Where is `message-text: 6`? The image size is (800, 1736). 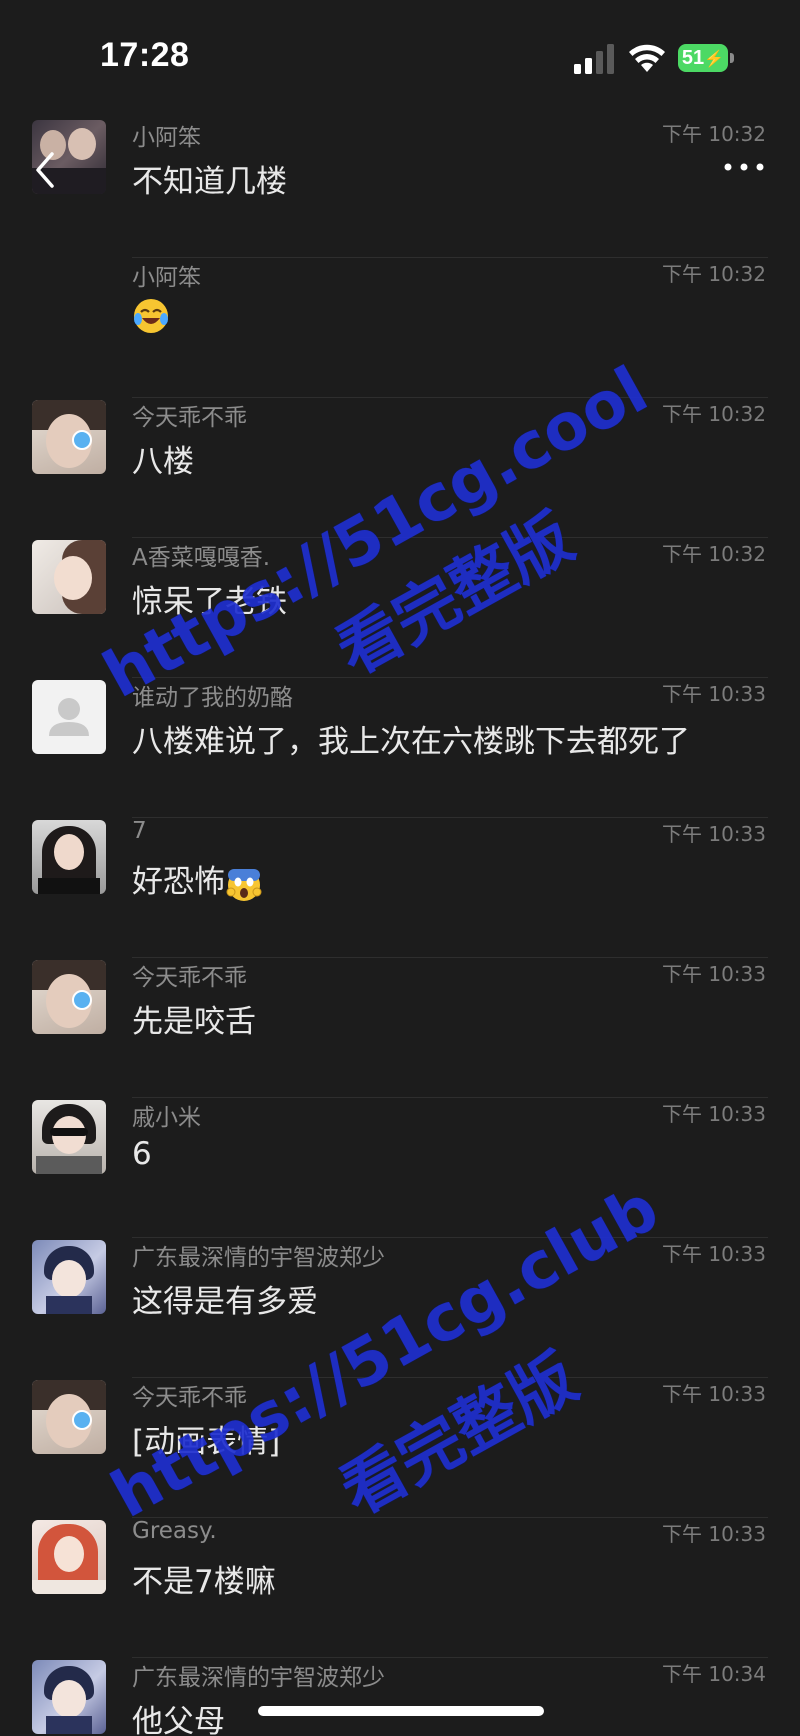
message-text: 6 is located at coordinates (142, 1154).